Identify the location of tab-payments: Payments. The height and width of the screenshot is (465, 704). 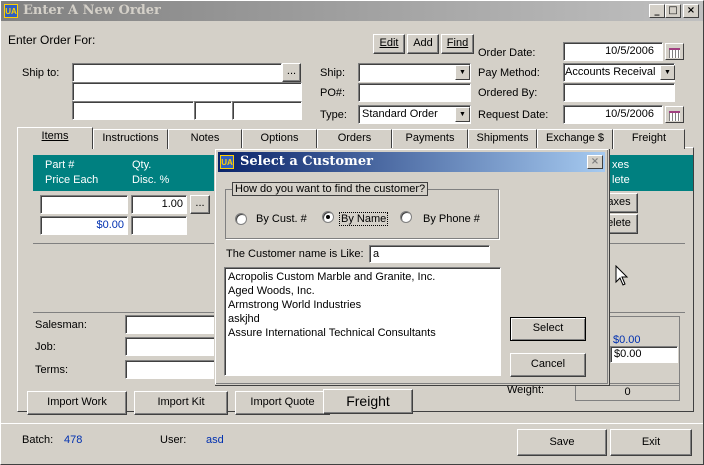
(430, 139).